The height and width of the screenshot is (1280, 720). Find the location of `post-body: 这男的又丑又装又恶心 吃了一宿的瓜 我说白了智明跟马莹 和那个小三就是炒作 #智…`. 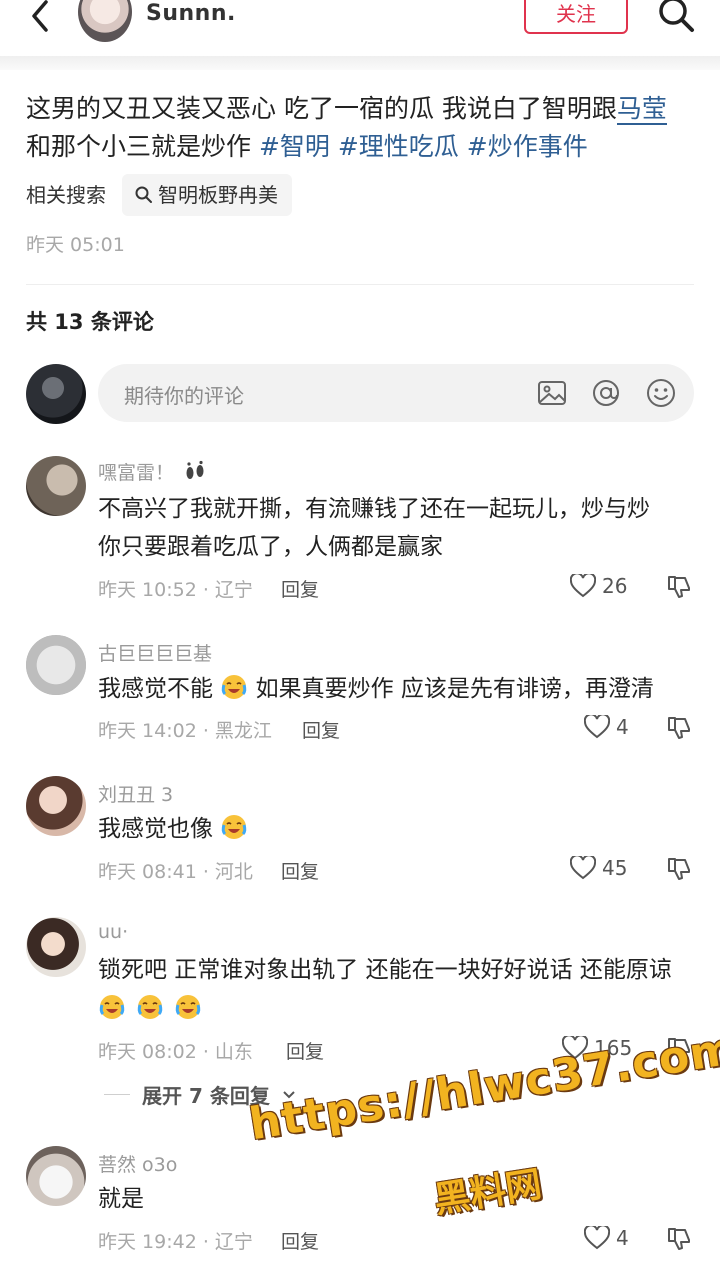

post-body: 这男的又丑又装又恶心 吃了一宿的瓜 我说白了智明跟马莹 和那个小三就是炒作 #智… is located at coordinates (361, 128).